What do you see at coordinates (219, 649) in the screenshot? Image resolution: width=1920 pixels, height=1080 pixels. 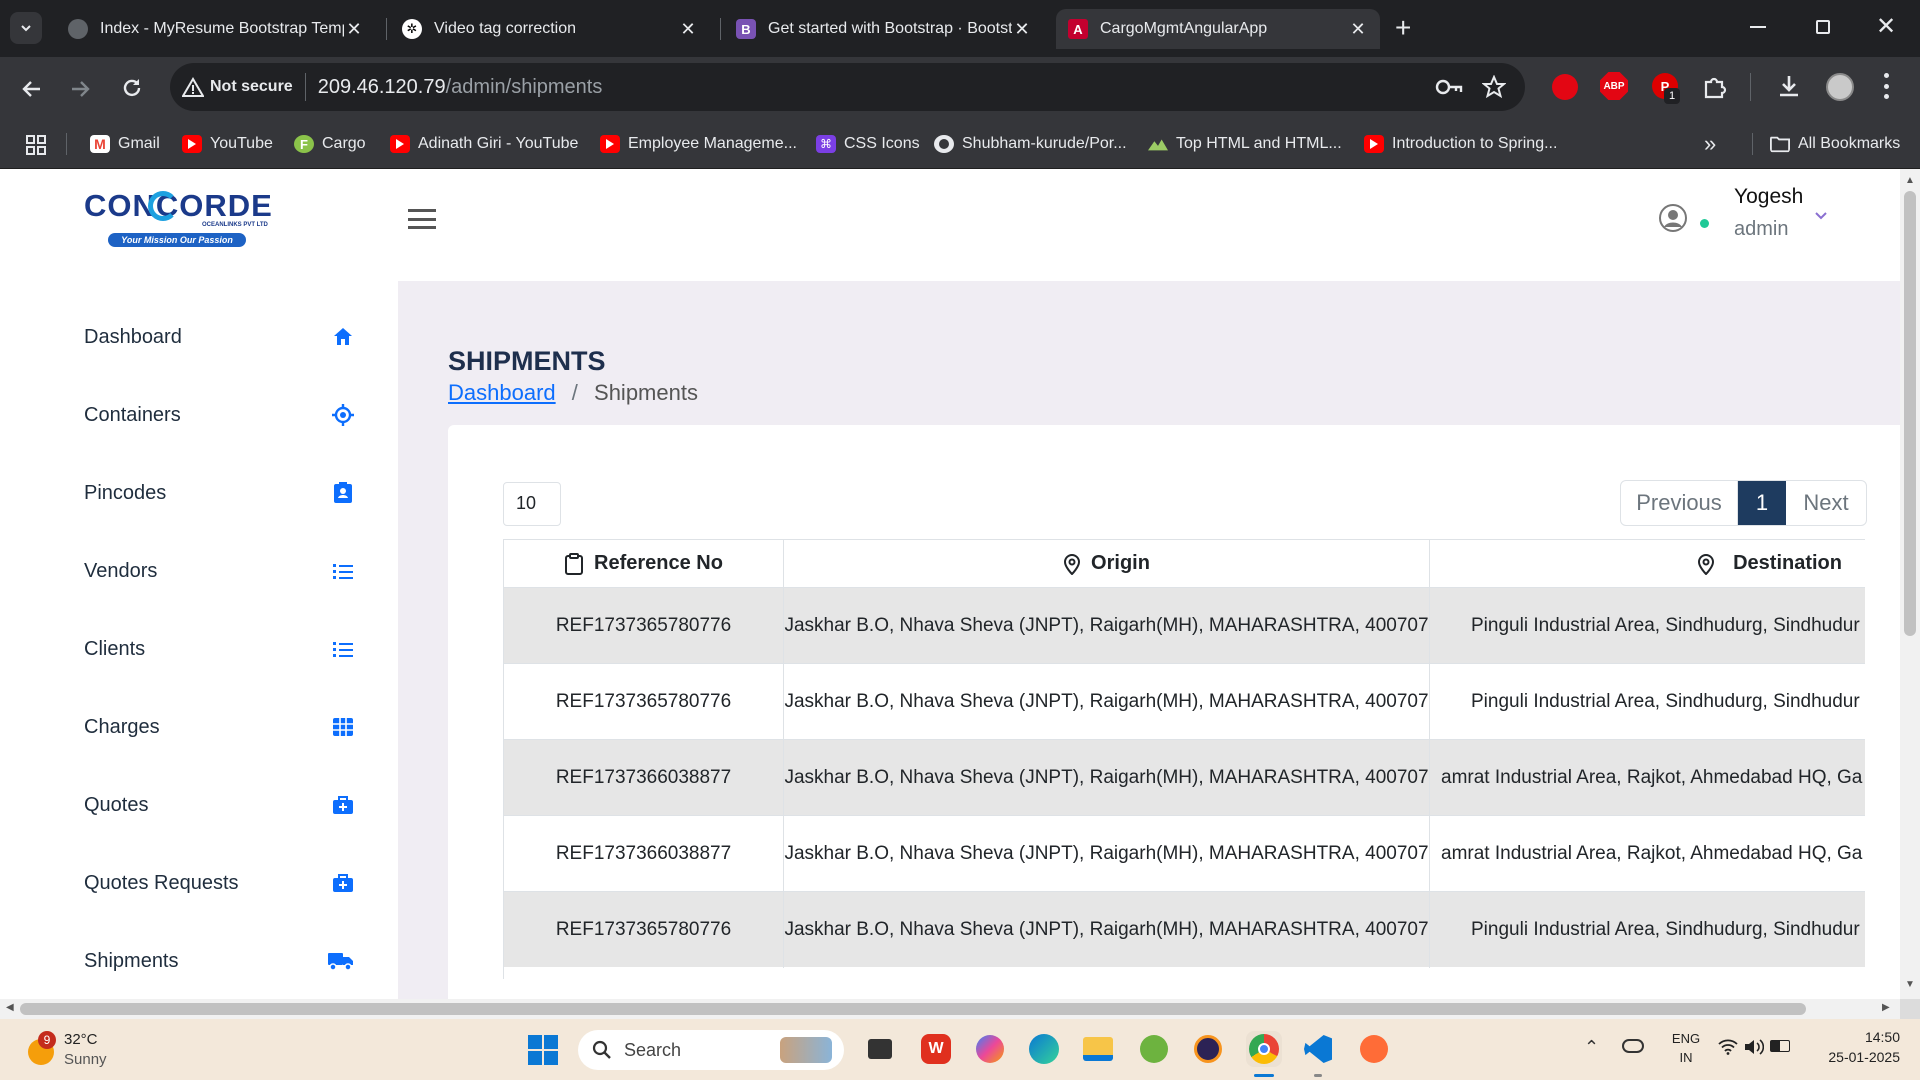 I see `sidebar-item-clients: Clients` at bounding box center [219, 649].